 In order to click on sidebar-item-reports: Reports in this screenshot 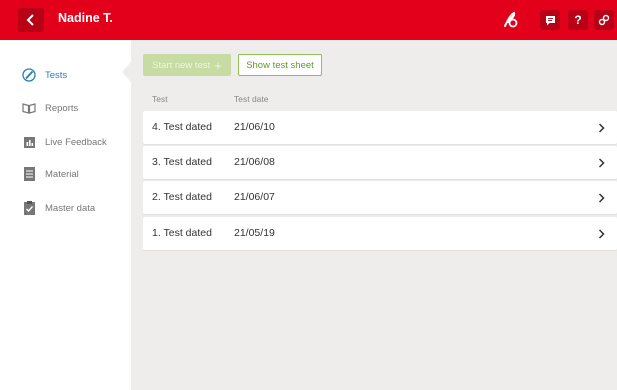, I will do `click(65, 108)`.